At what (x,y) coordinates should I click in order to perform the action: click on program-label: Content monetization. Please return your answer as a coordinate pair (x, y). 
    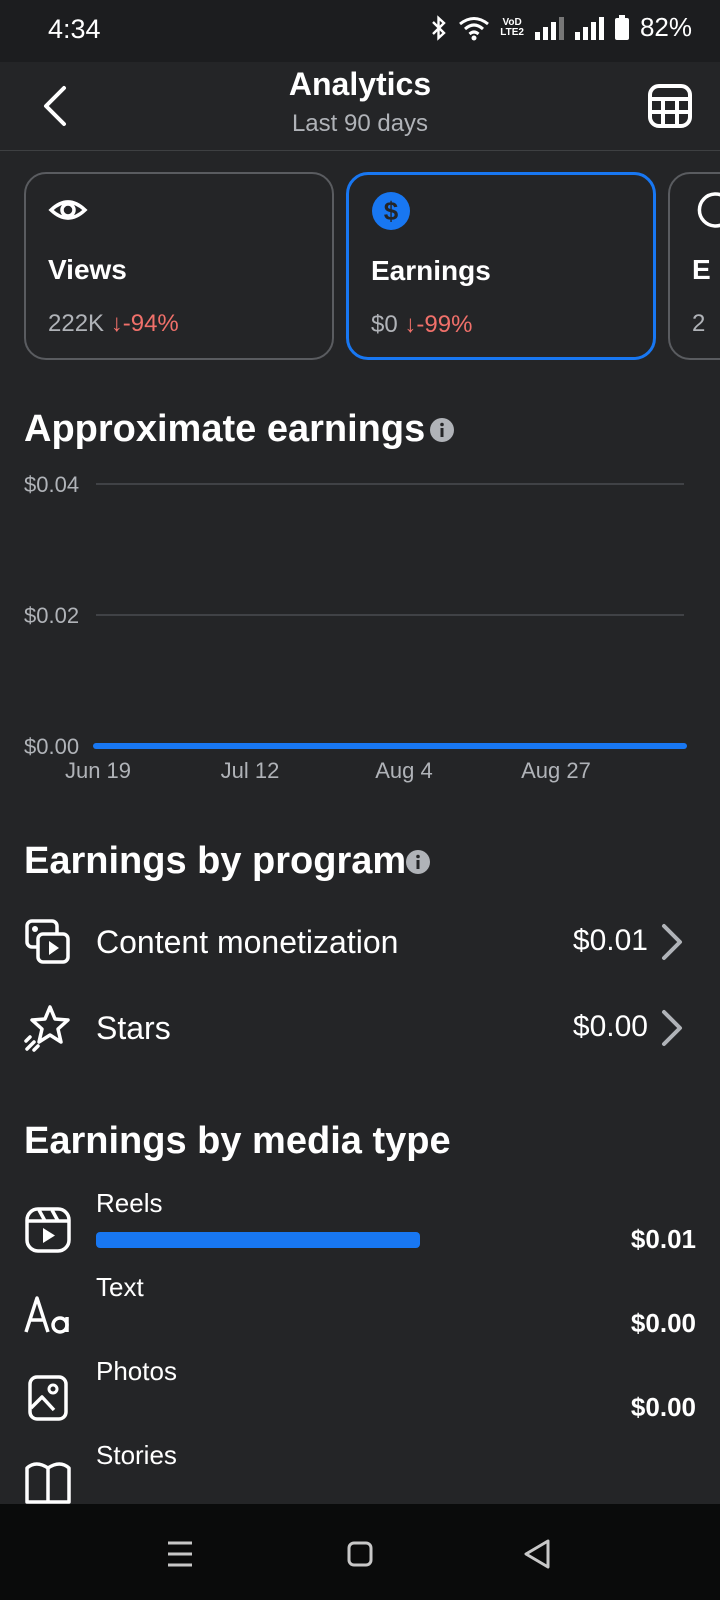
    Looking at the image, I should click on (247, 942).